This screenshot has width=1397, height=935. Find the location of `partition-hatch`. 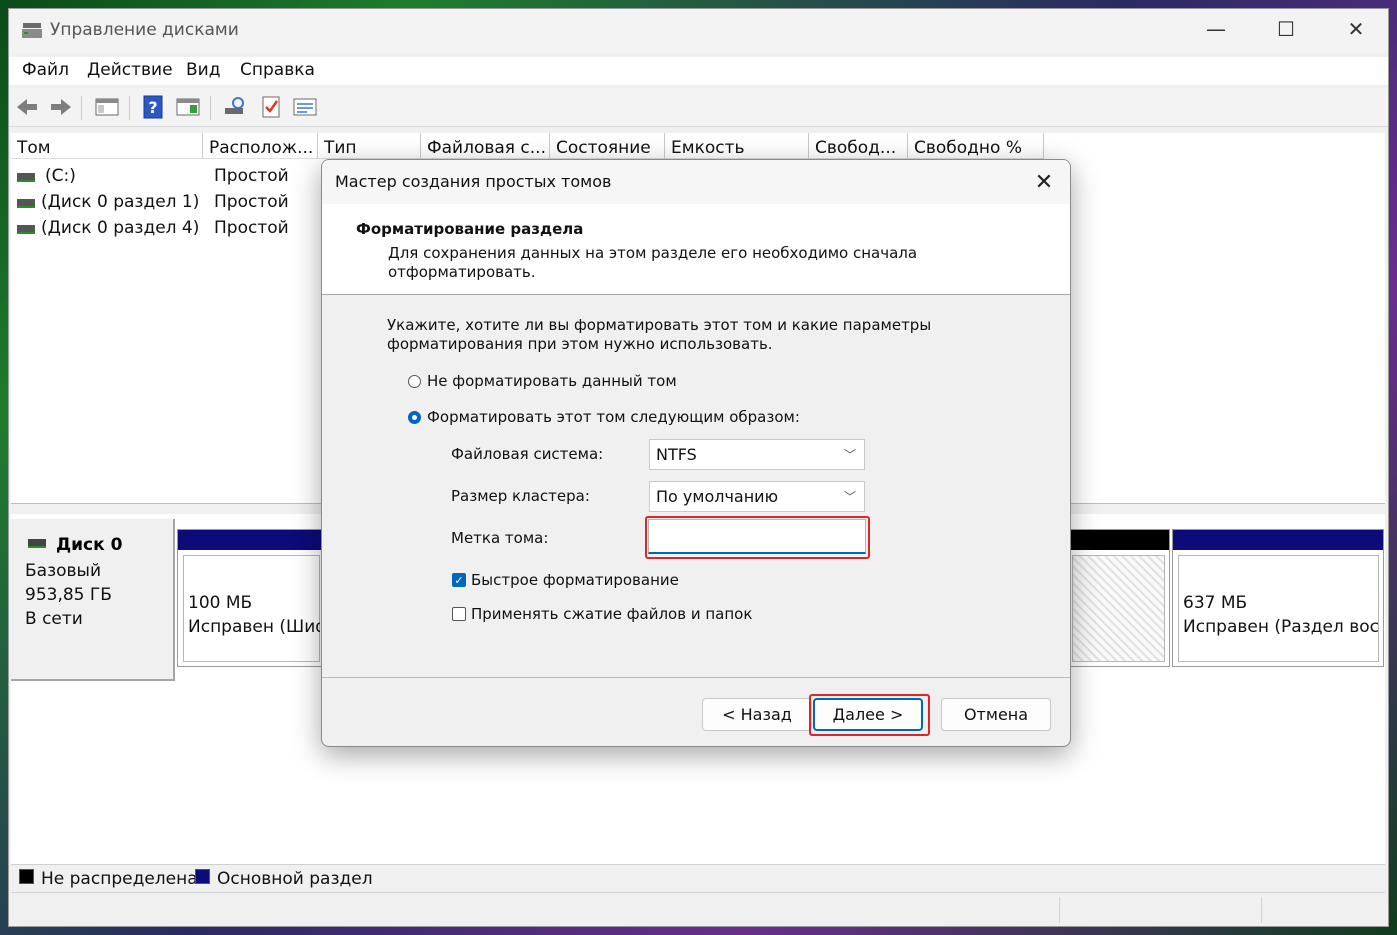

partition-hatch is located at coordinates (1118, 608).